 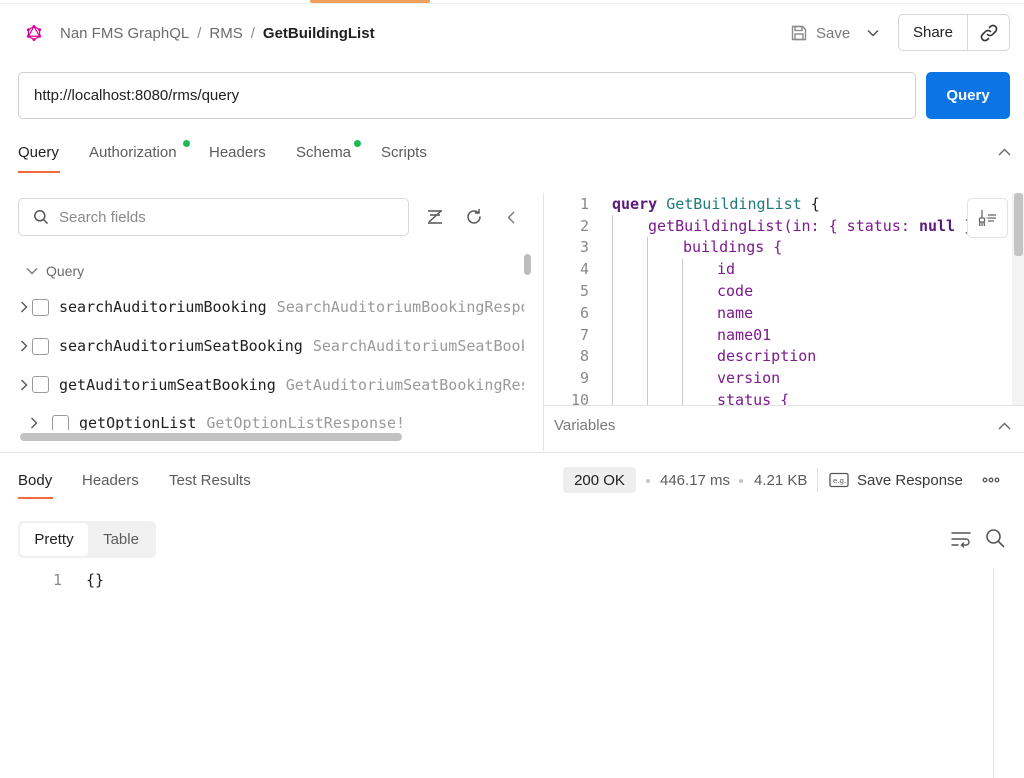 I want to click on search-icon, so click(x=995, y=538).